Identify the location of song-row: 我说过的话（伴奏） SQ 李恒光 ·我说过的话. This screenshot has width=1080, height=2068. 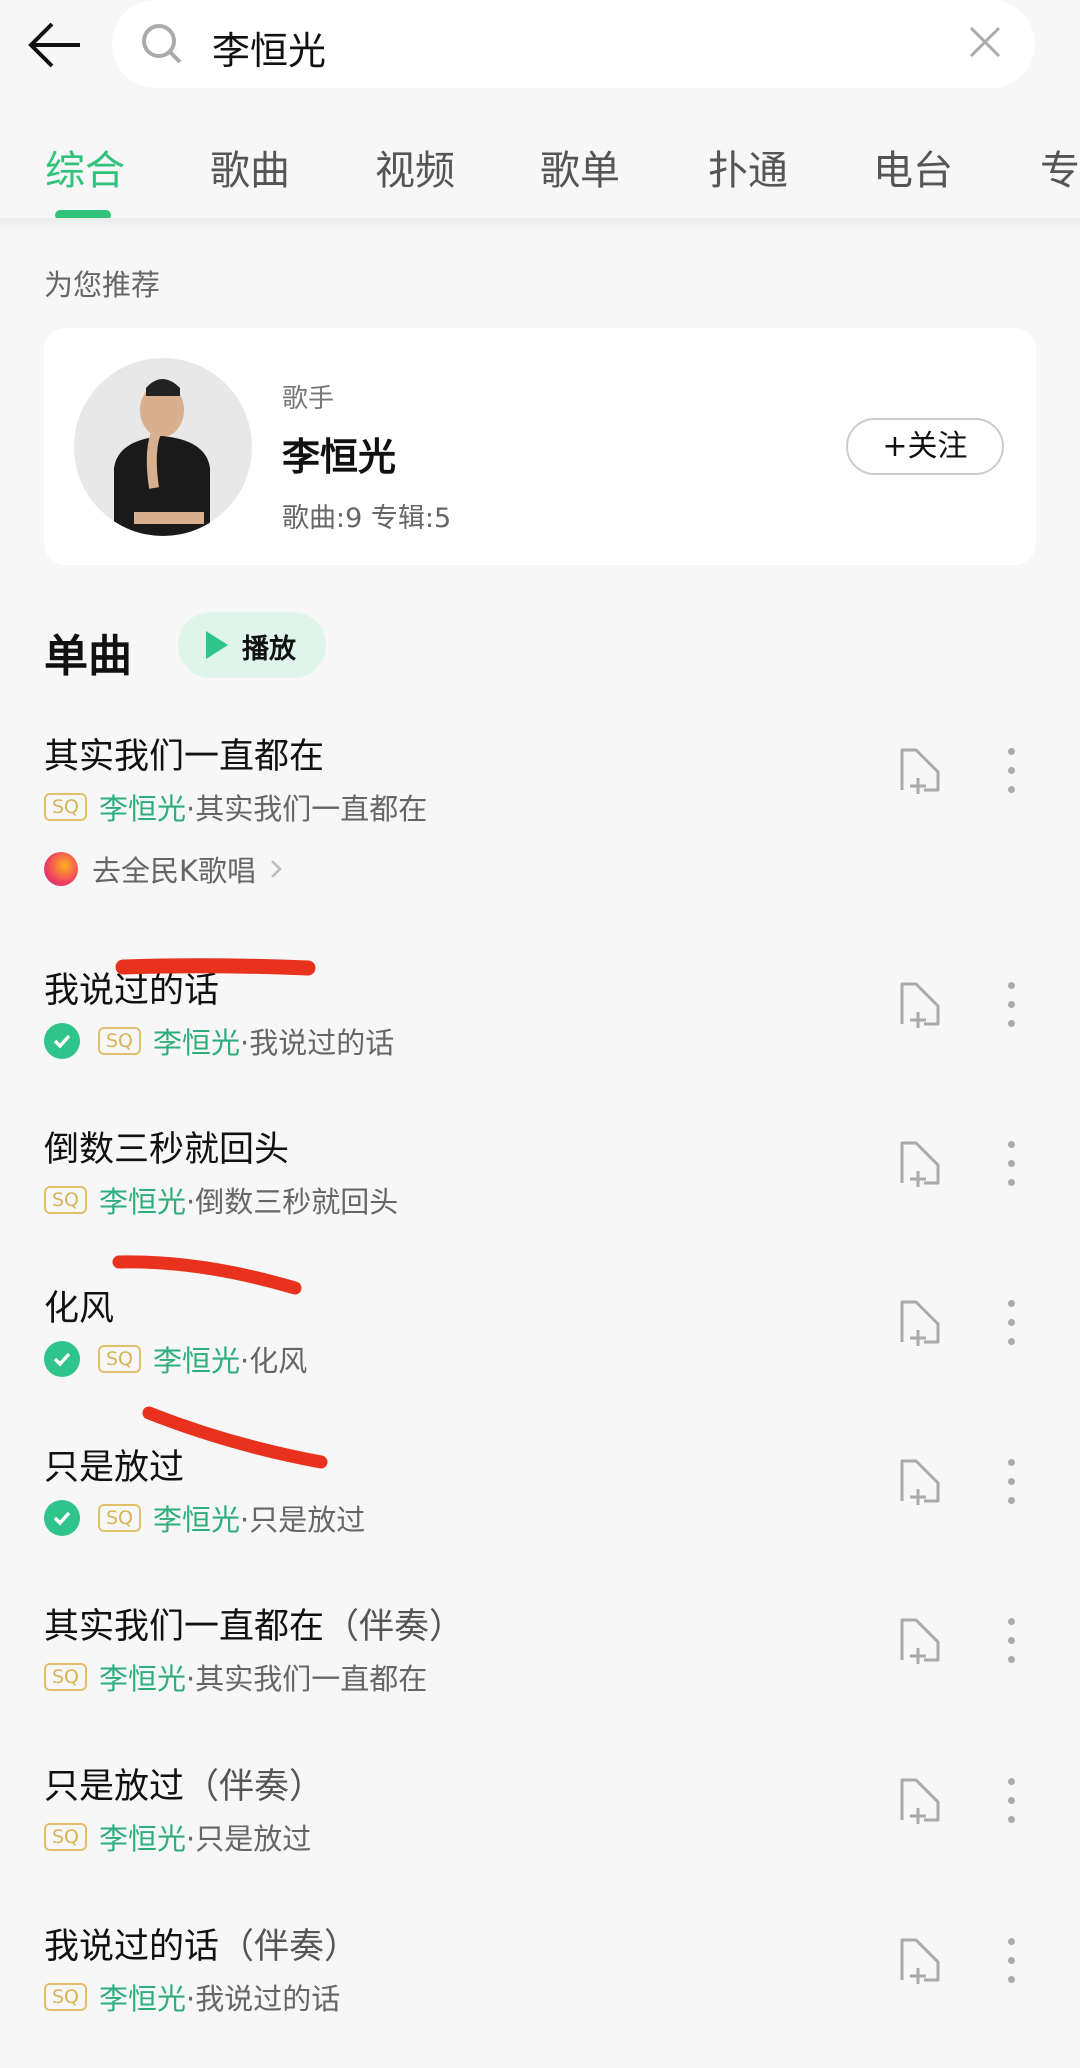
(540, 1993).